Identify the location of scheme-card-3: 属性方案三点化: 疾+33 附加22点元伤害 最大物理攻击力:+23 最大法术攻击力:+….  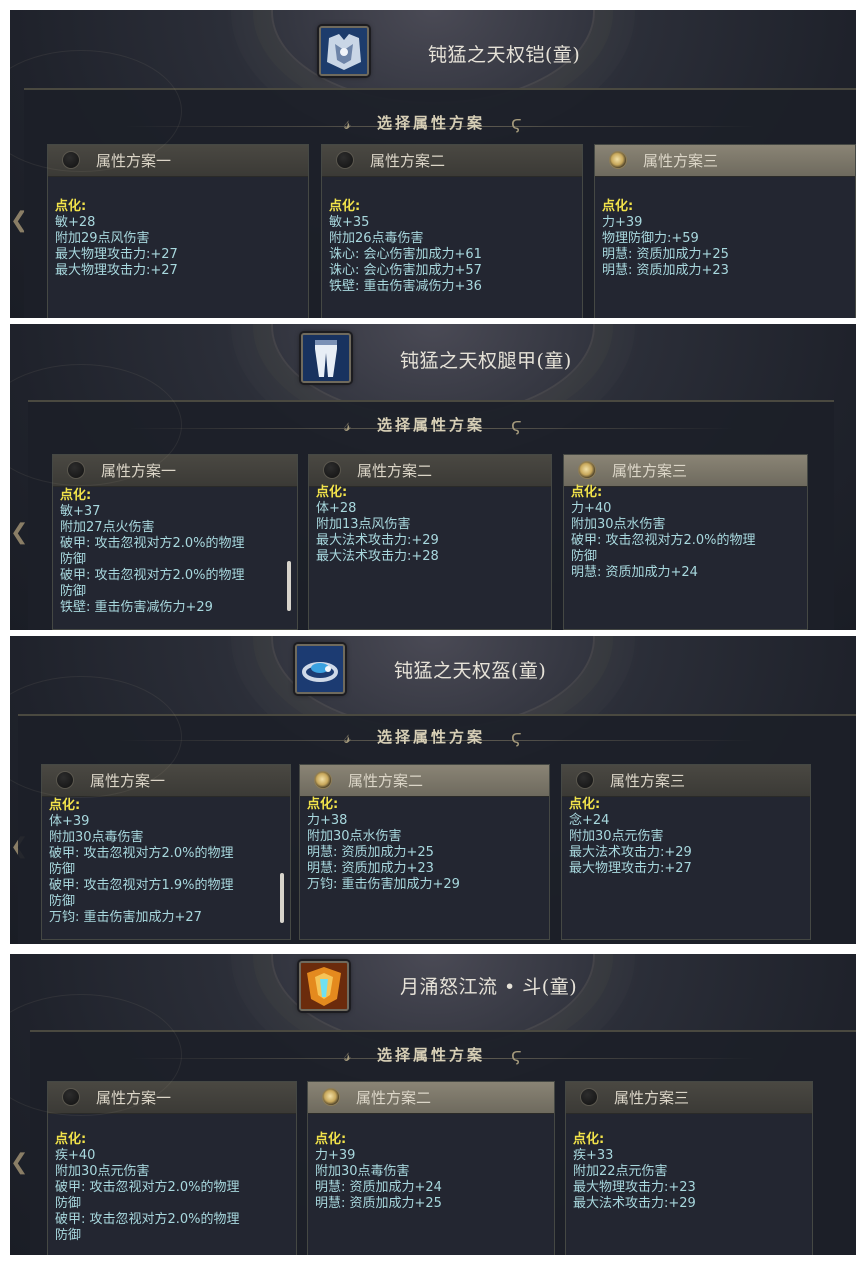
(689, 1168).